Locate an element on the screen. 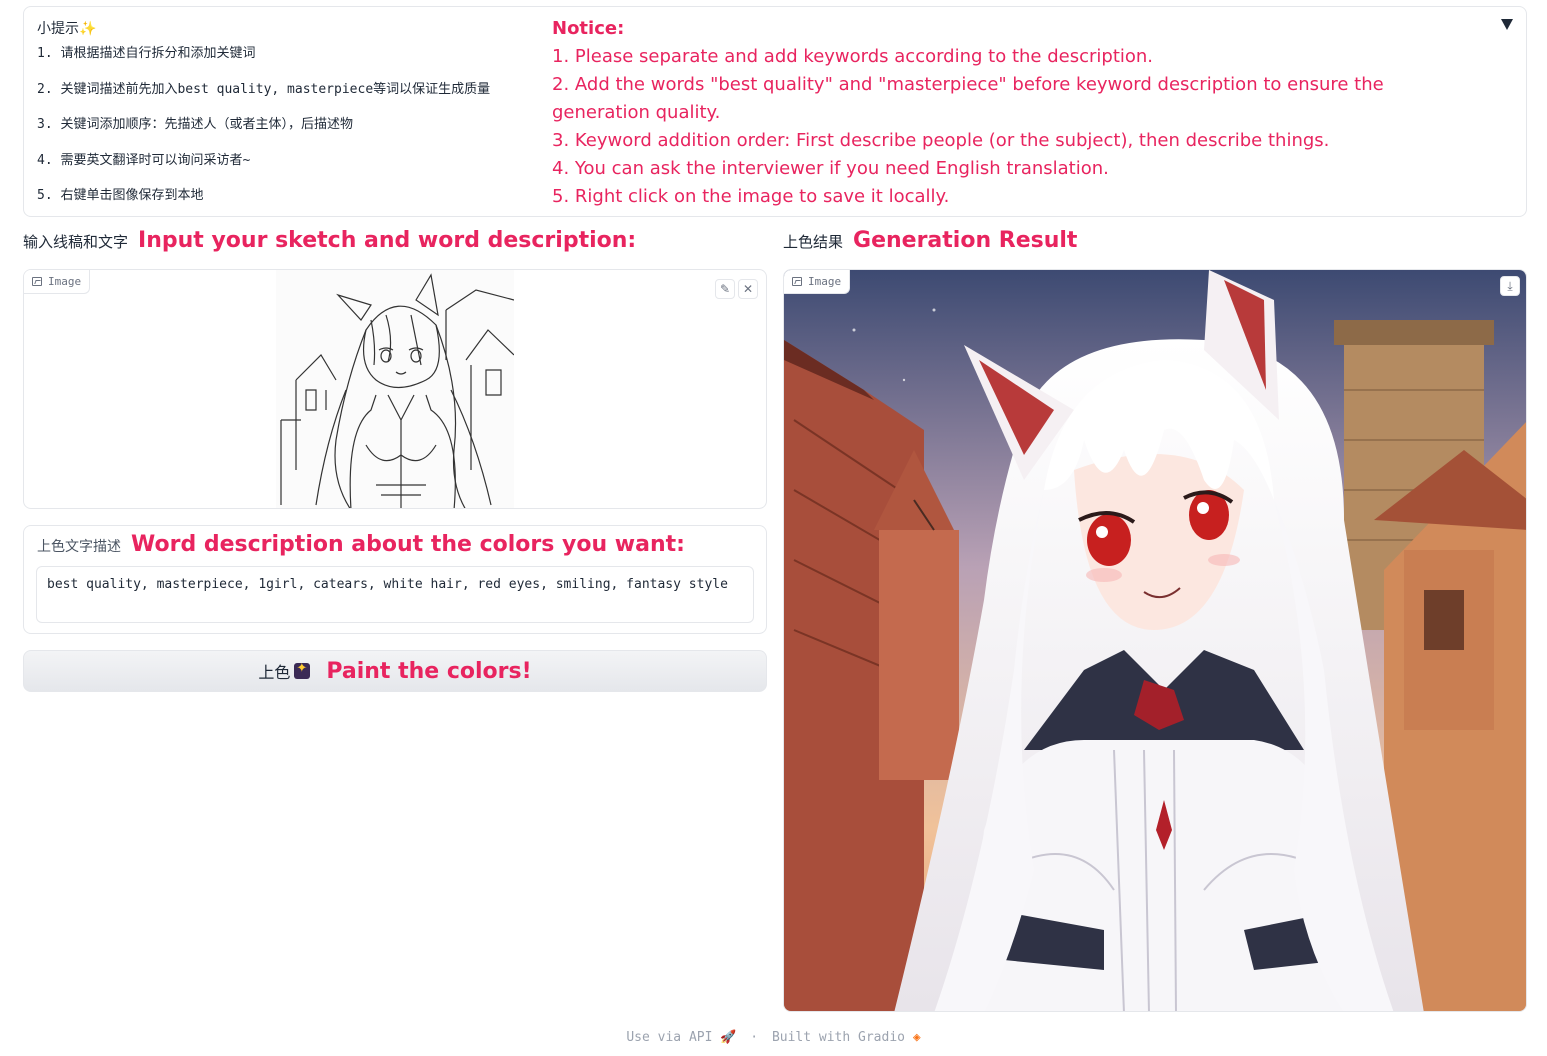  output-label-en: Generation Result is located at coordinates (965, 240).